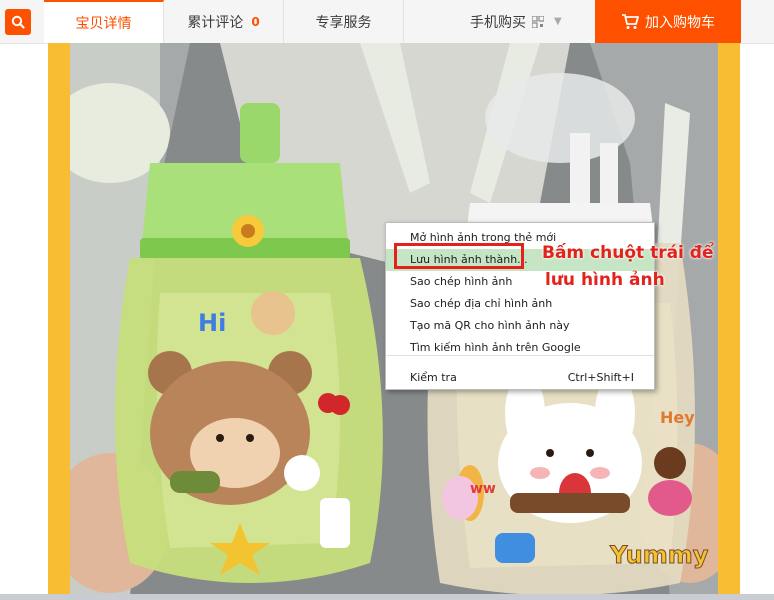 This screenshot has height=600, width=774. I want to click on tab-reviews: 累计评论 0, so click(224, 21).